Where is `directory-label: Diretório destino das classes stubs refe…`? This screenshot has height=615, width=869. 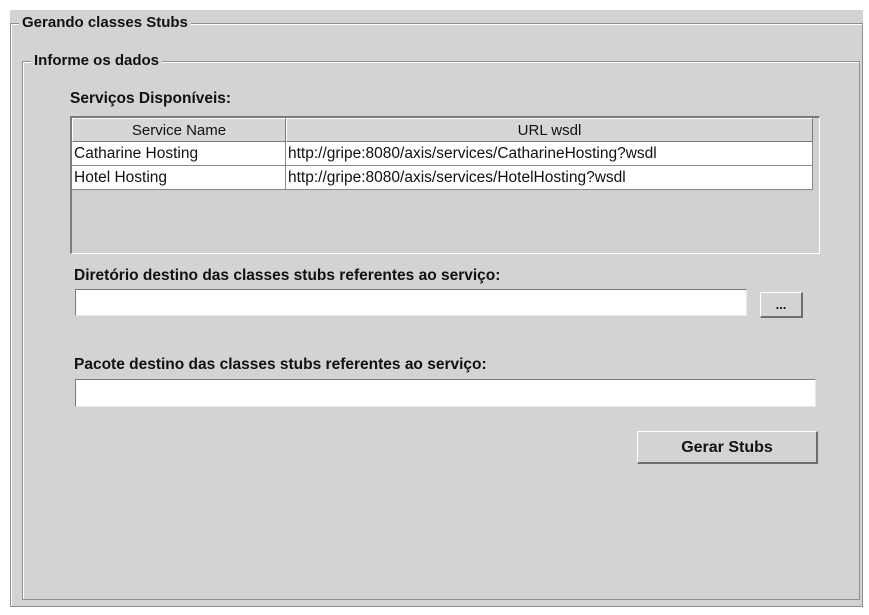 directory-label: Diretório destino das classes stubs refe… is located at coordinates (287, 275).